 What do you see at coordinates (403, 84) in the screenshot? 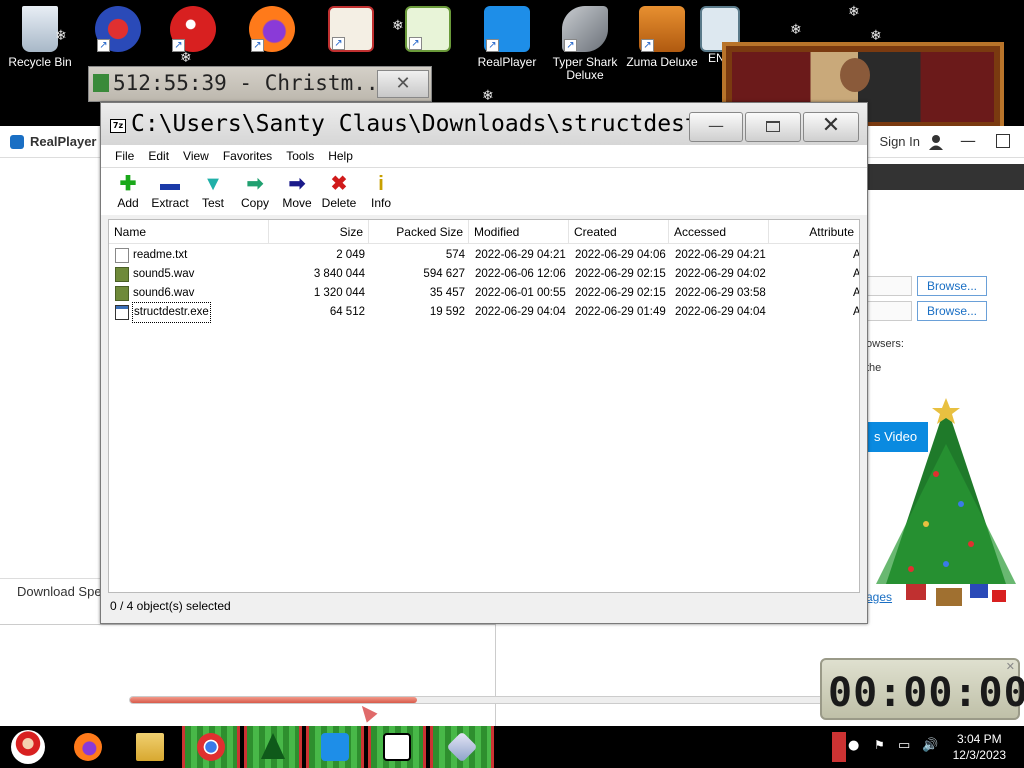
I see `countdown-close-button: ✕` at bounding box center [403, 84].